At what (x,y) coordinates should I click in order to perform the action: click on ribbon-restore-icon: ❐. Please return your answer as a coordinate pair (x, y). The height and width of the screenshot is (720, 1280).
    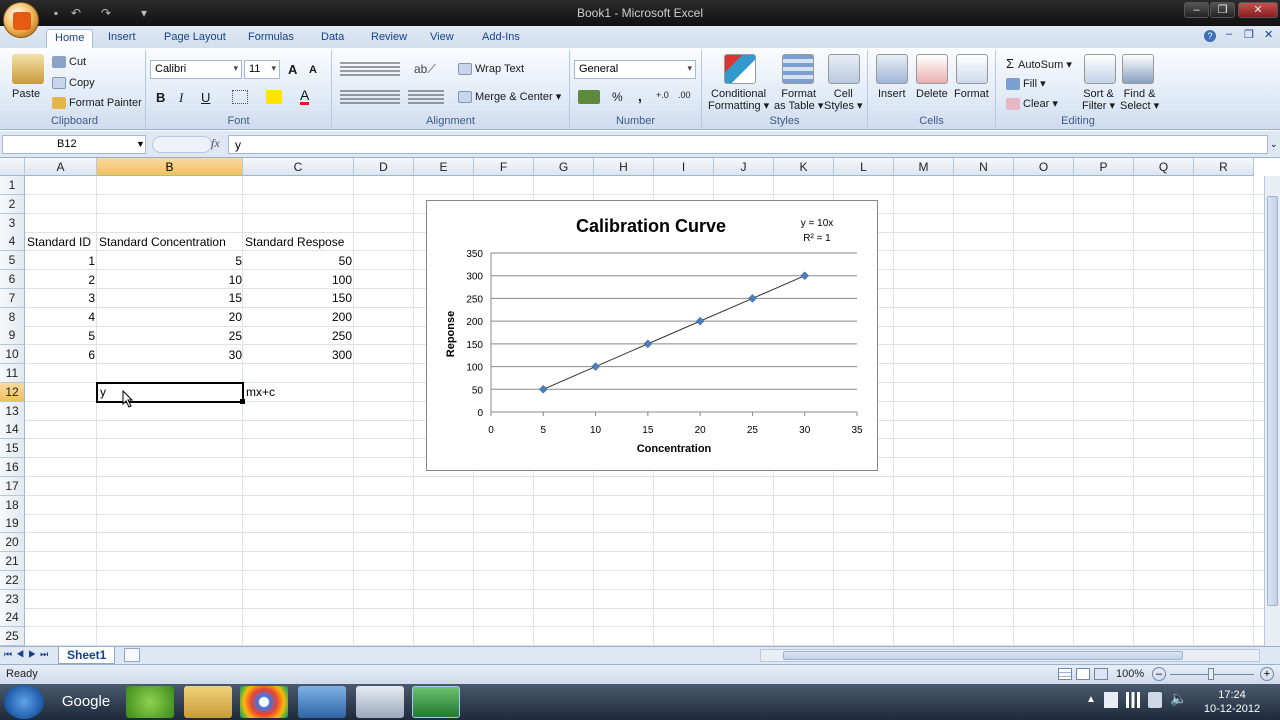
    Looking at the image, I should click on (1249, 34).